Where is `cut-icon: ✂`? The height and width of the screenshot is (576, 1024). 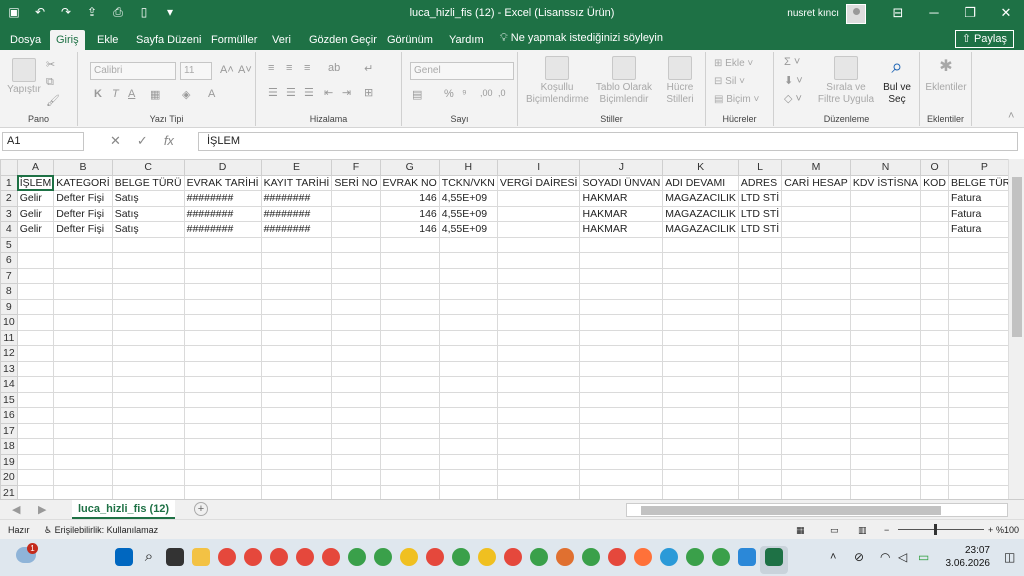
cut-icon: ✂ is located at coordinates (50, 64).